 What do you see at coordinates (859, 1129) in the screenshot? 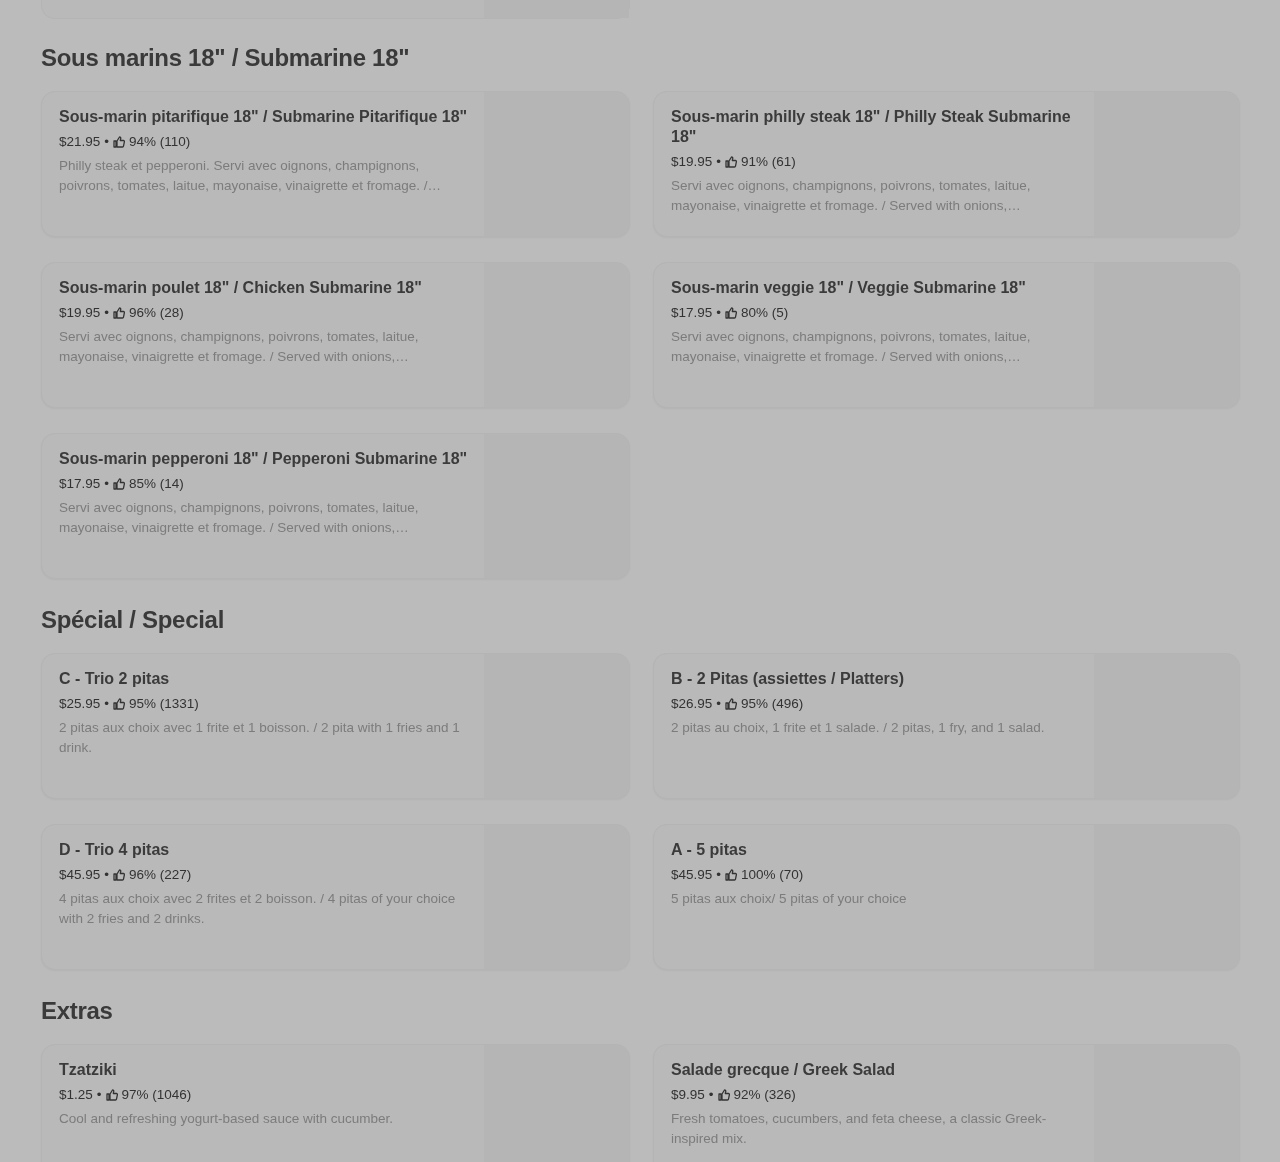
I see `item-description: Fresh tomatoes, cucumbers, and feta cheese, a classic Greek-inspired mix.` at bounding box center [859, 1129].